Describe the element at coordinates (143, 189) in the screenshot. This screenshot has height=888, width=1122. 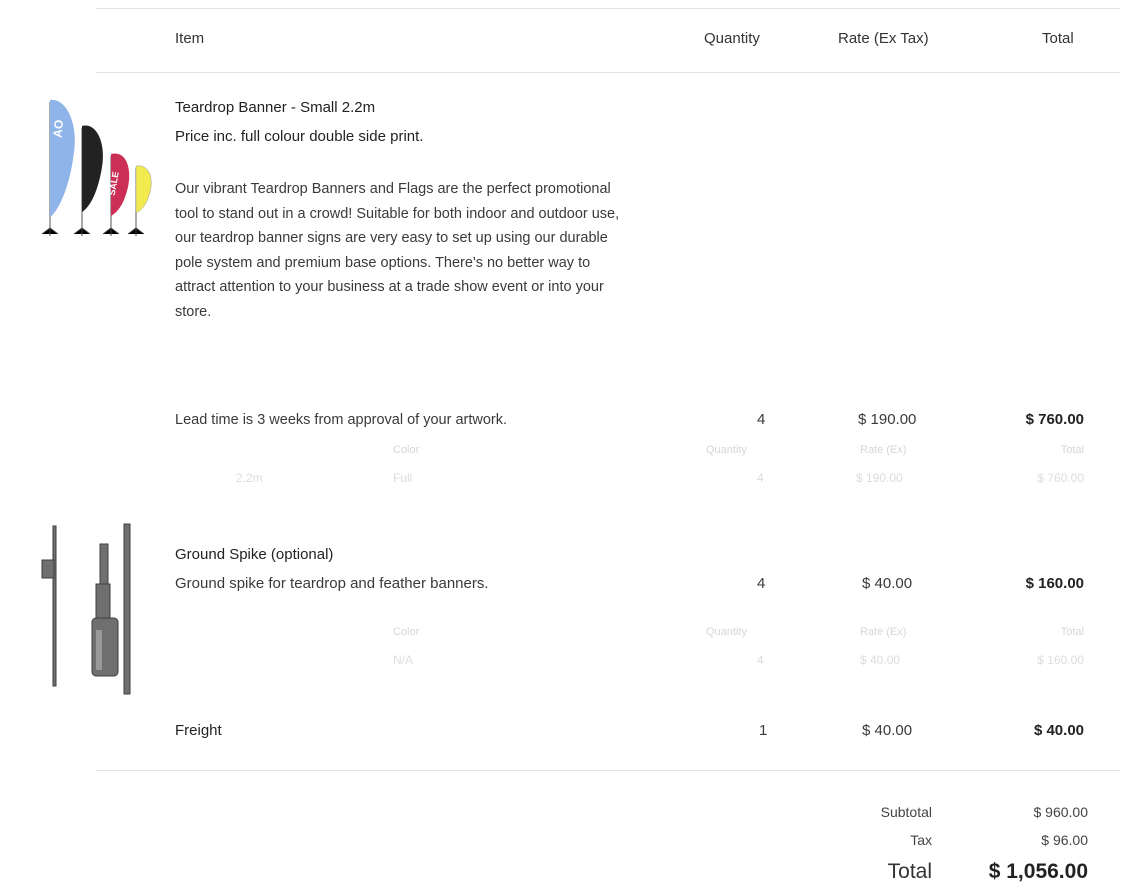
I see `flag-yellow` at that location.